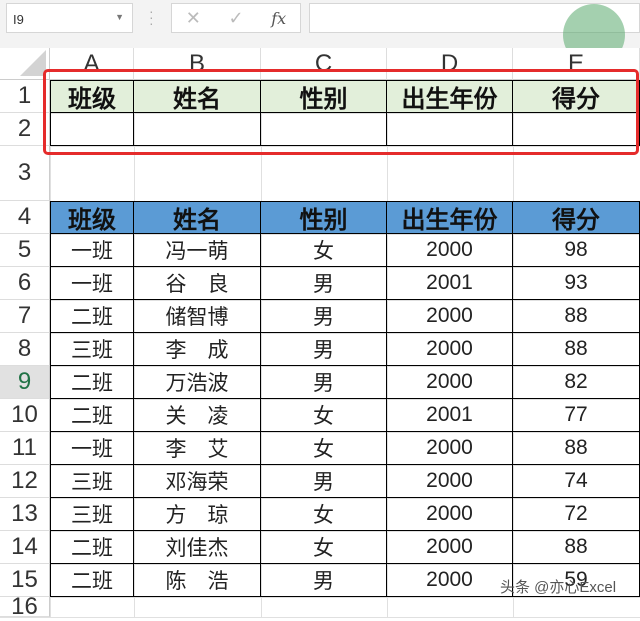 The height and width of the screenshot is (621, 640). What do you see at coordinates (576, 382) in the screenshot?
I see `table-cell: 82` at bounding box center [576, 382].